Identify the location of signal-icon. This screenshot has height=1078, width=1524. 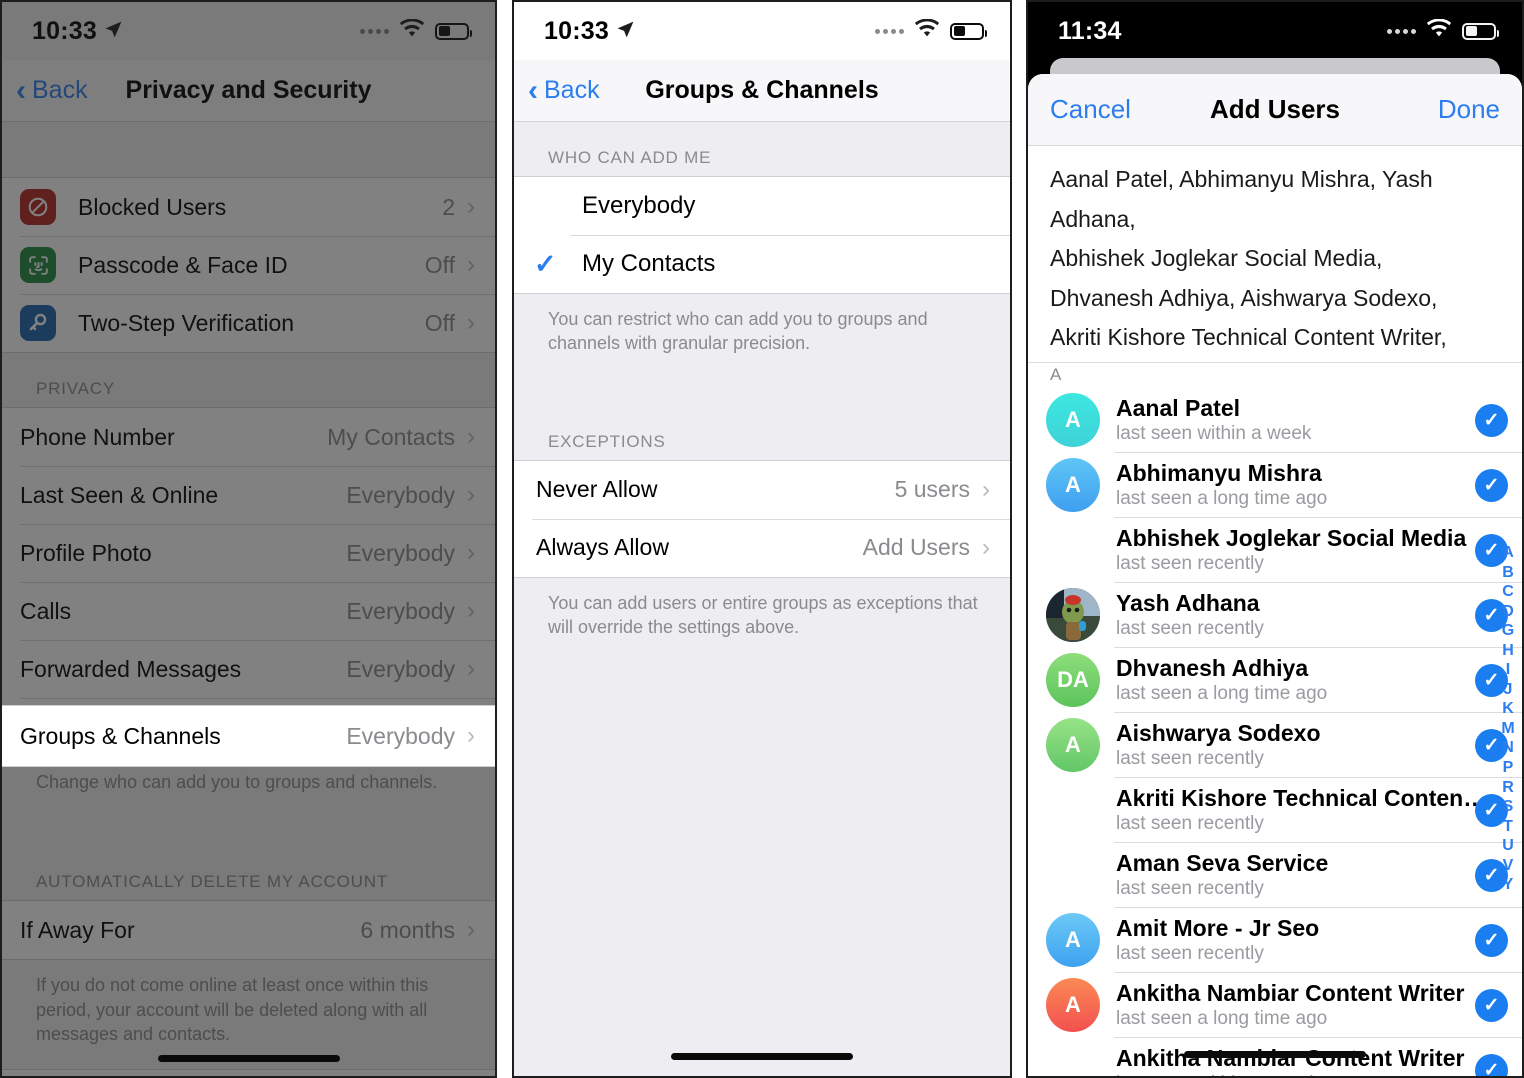
(889, 31).